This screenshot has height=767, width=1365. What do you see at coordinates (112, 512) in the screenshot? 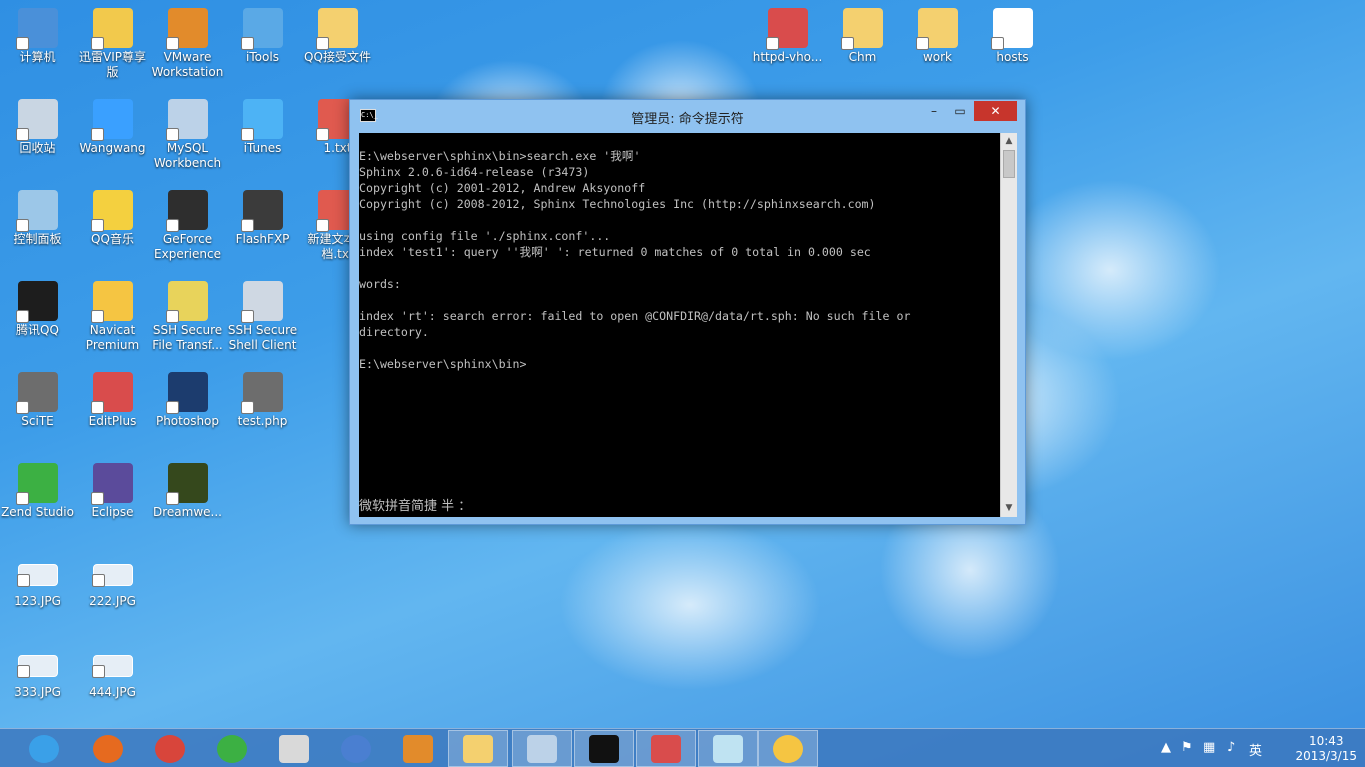
I see `desktop-icon-label: Eclipse` at bounding box center [112, 512].